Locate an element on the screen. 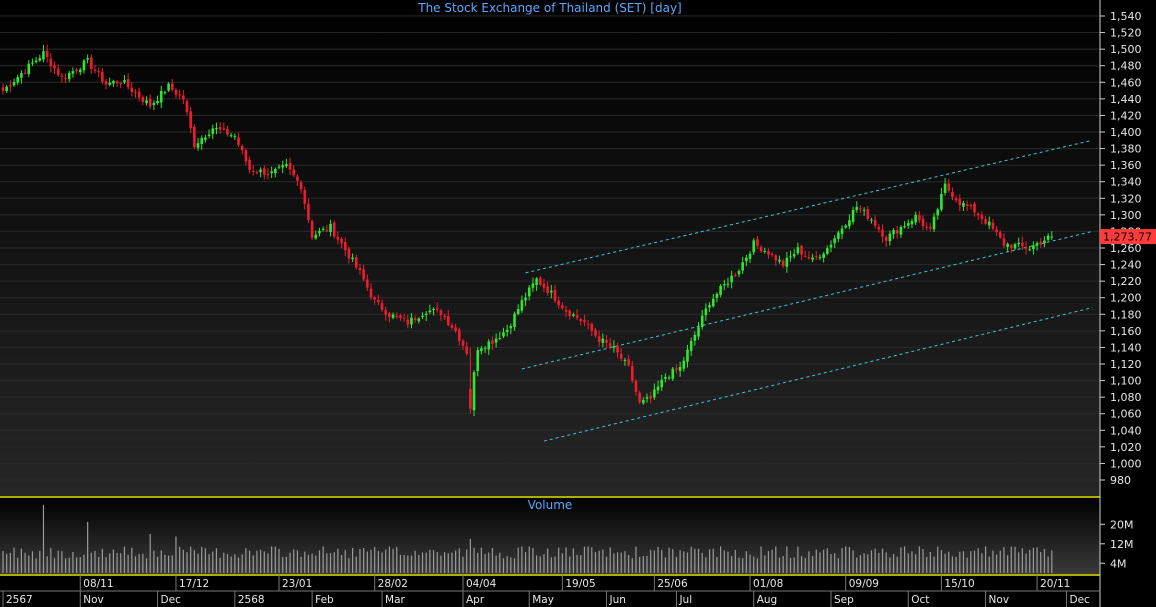  price-tick-label: 1,220 is located at coordinates (1126, 281).